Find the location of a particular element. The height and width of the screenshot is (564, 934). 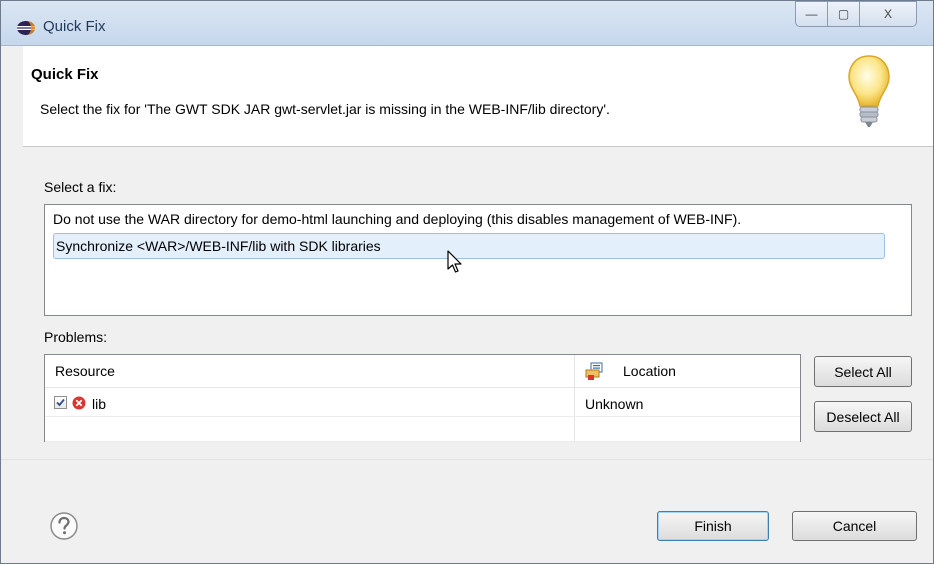

minimize-button: — is located at coordinates (811, 14).